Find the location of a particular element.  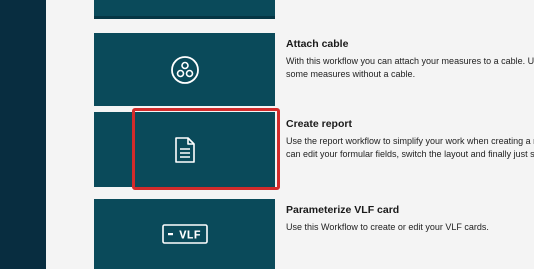

cable-nodes-icon is located at coordinates (185, 70).